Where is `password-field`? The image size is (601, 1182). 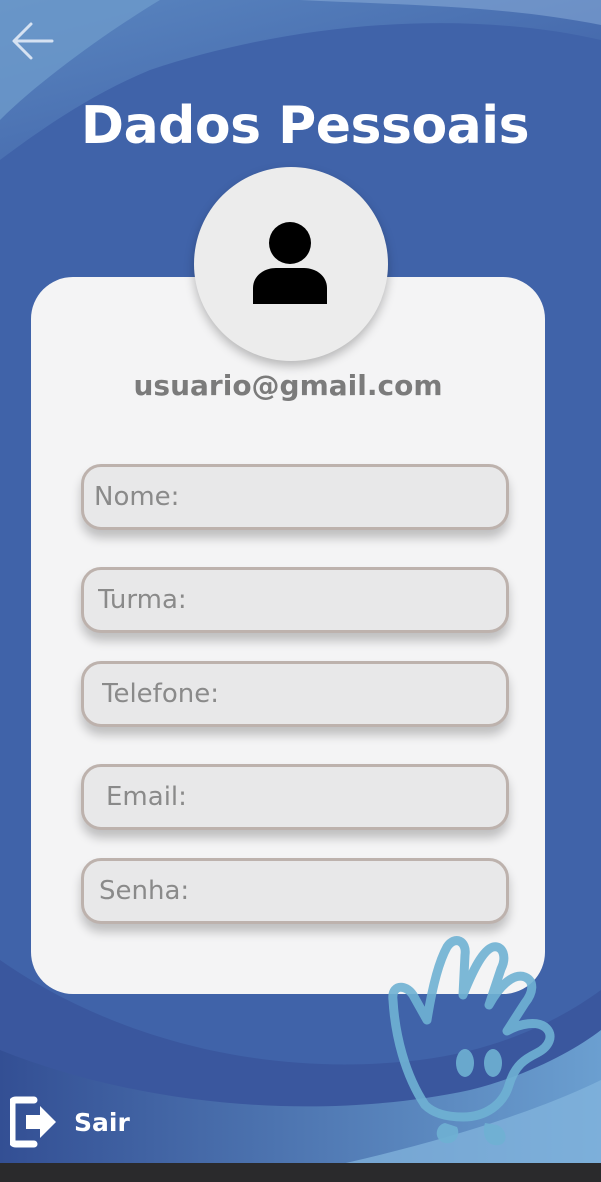
password-field is located at coordinates (295, 891).